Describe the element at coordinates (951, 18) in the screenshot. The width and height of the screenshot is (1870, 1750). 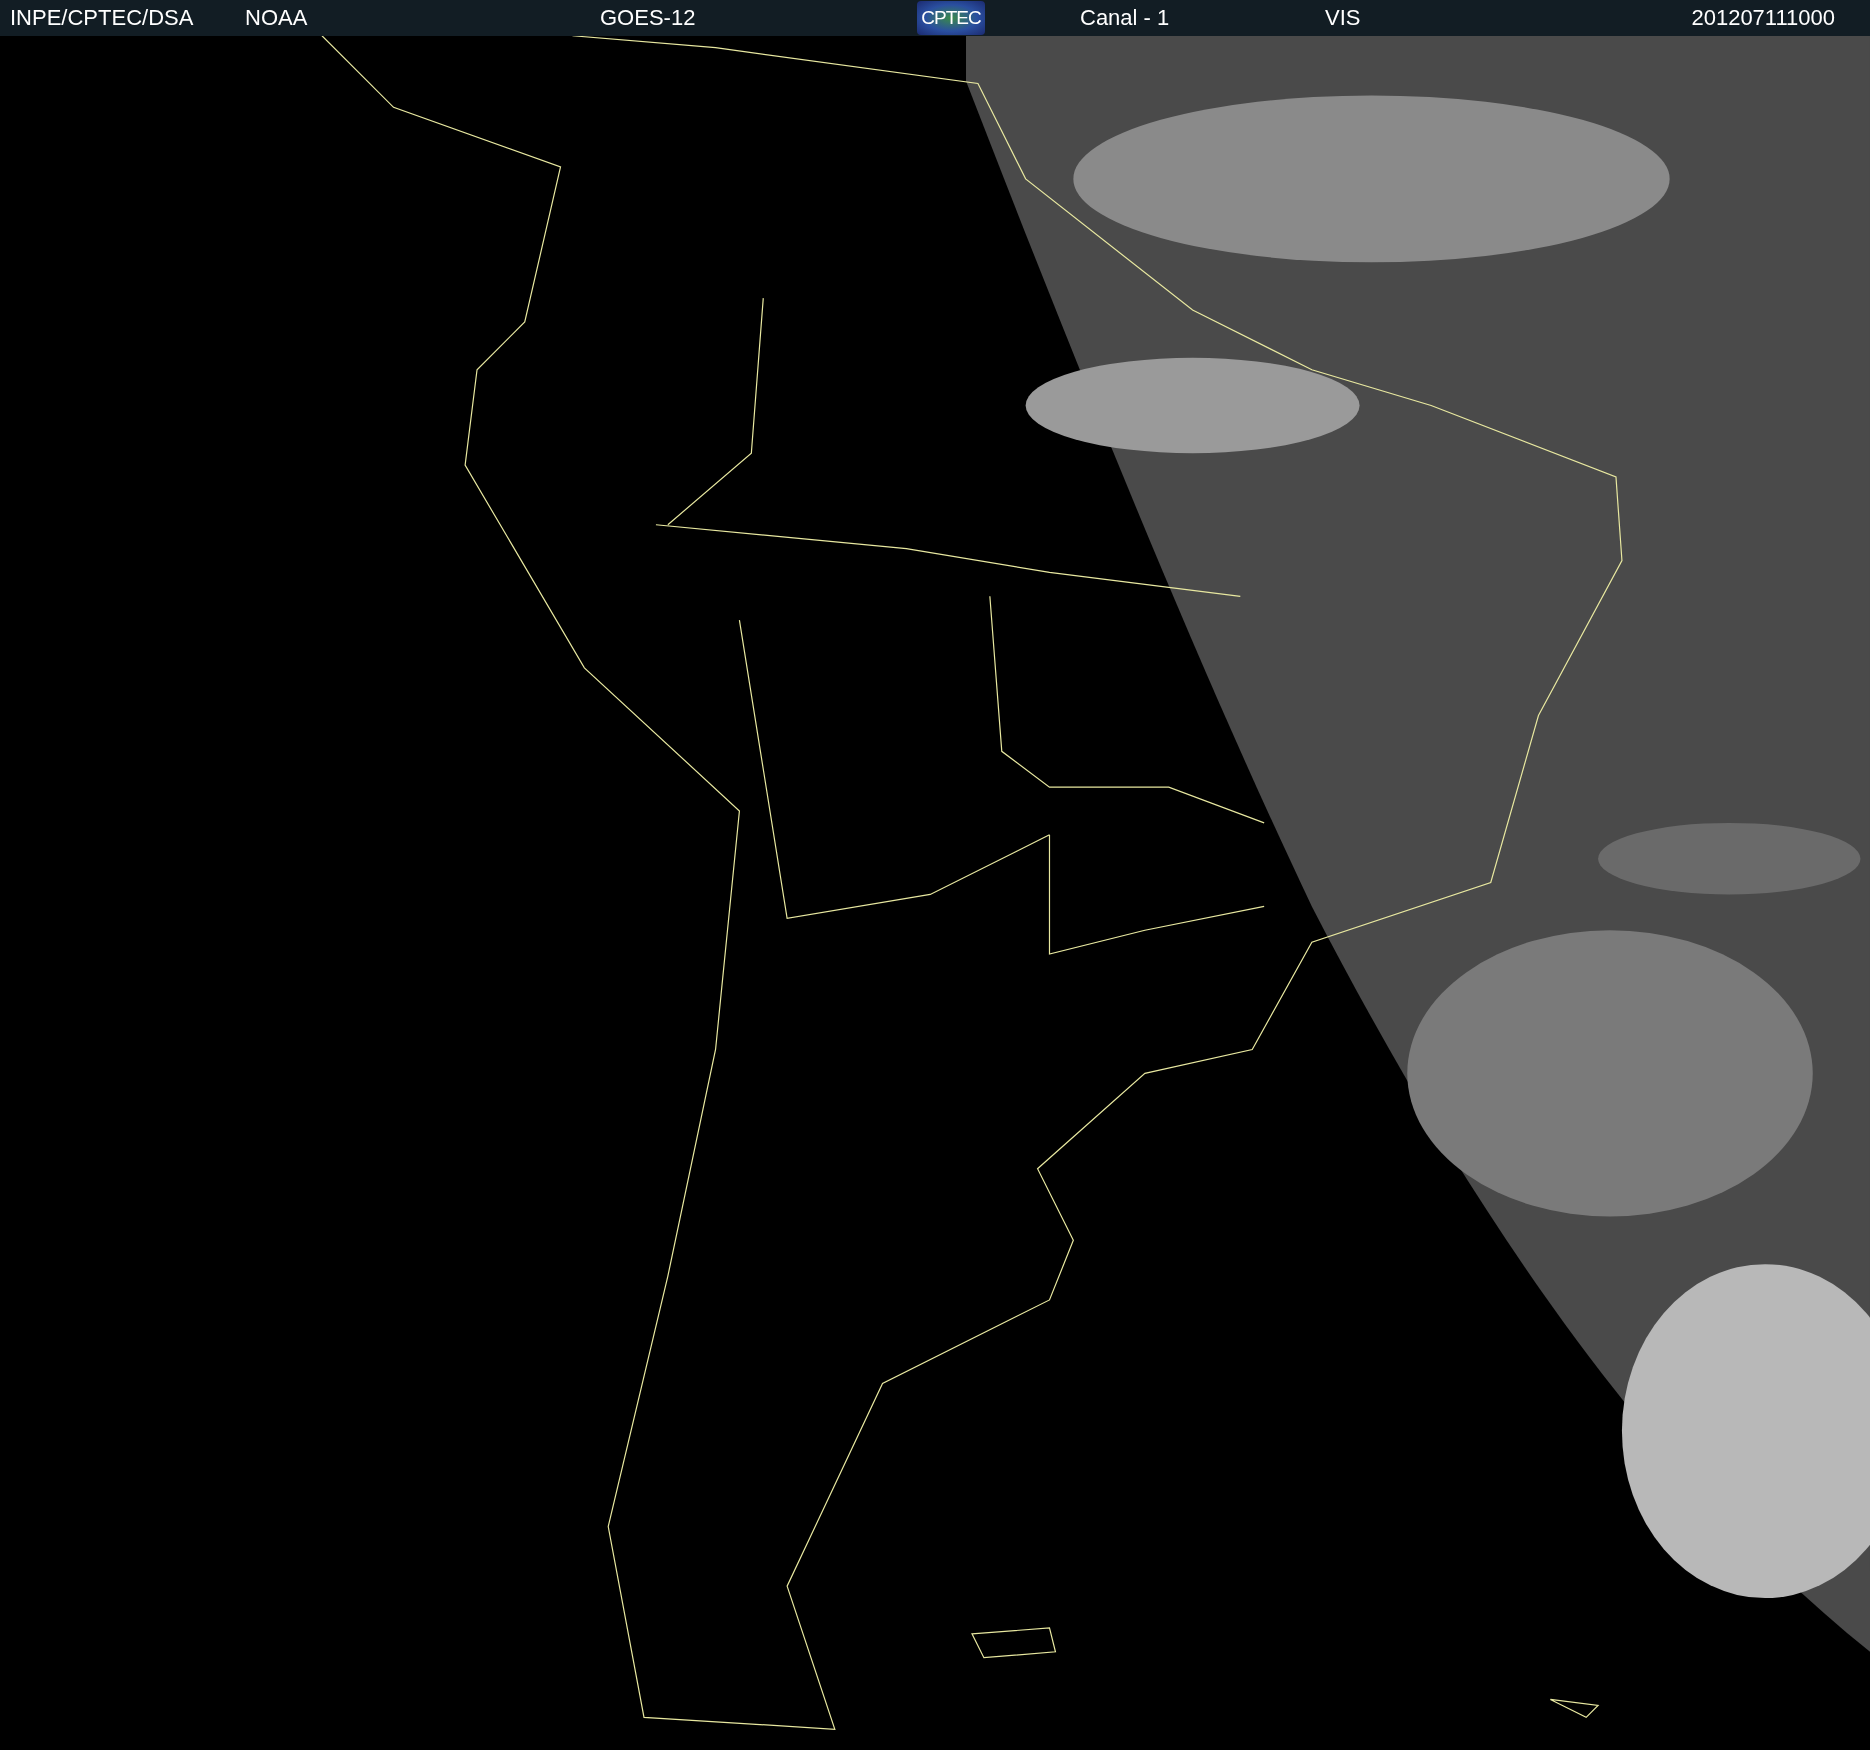
I see `logo: CPTEC` at that location.